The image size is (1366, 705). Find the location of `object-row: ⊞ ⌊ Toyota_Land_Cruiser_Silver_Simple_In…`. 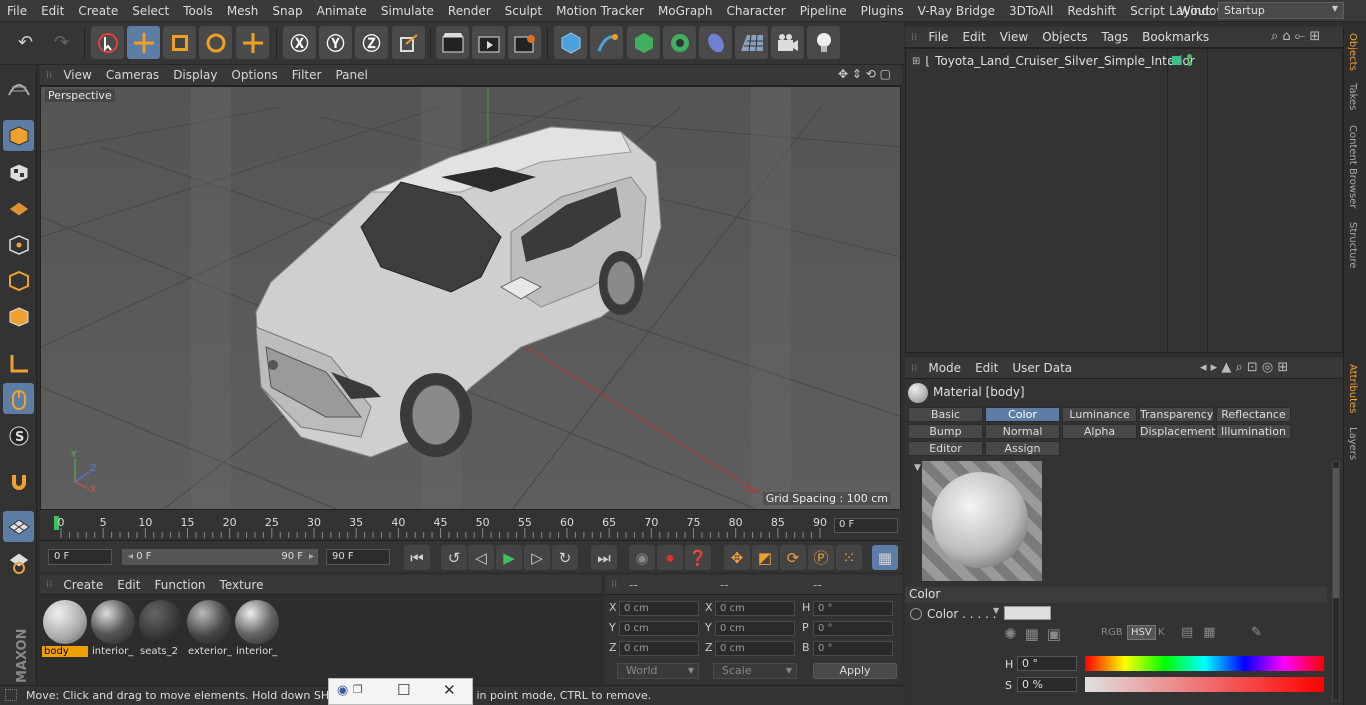

object-row: ⊞ ⌊ Toyota_Land_Cruiser_Silver_Simple_In… is located at coordinates (1053, 61).